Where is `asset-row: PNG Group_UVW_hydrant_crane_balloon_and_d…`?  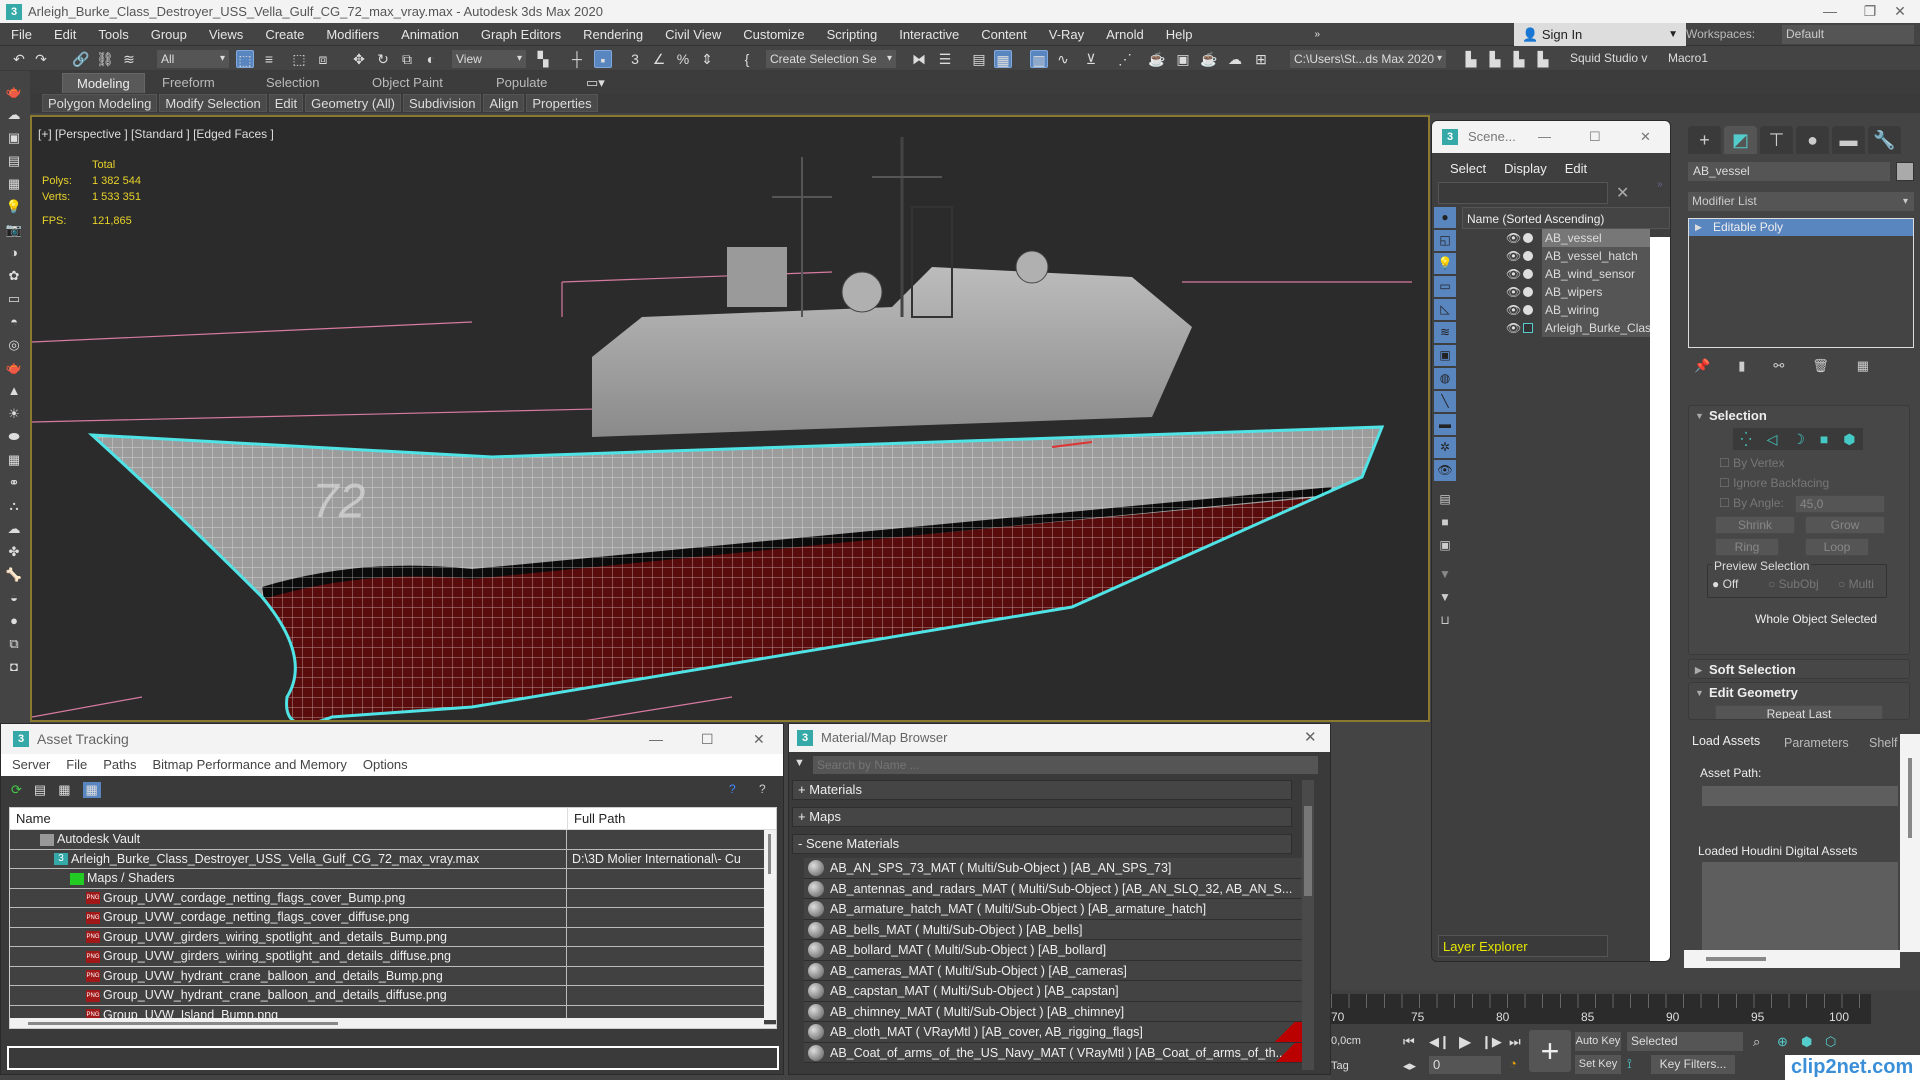
asset-row: PNG Group_UVW_hydrant_crane_balloon_and_d… is located at coordinates (393, 976).